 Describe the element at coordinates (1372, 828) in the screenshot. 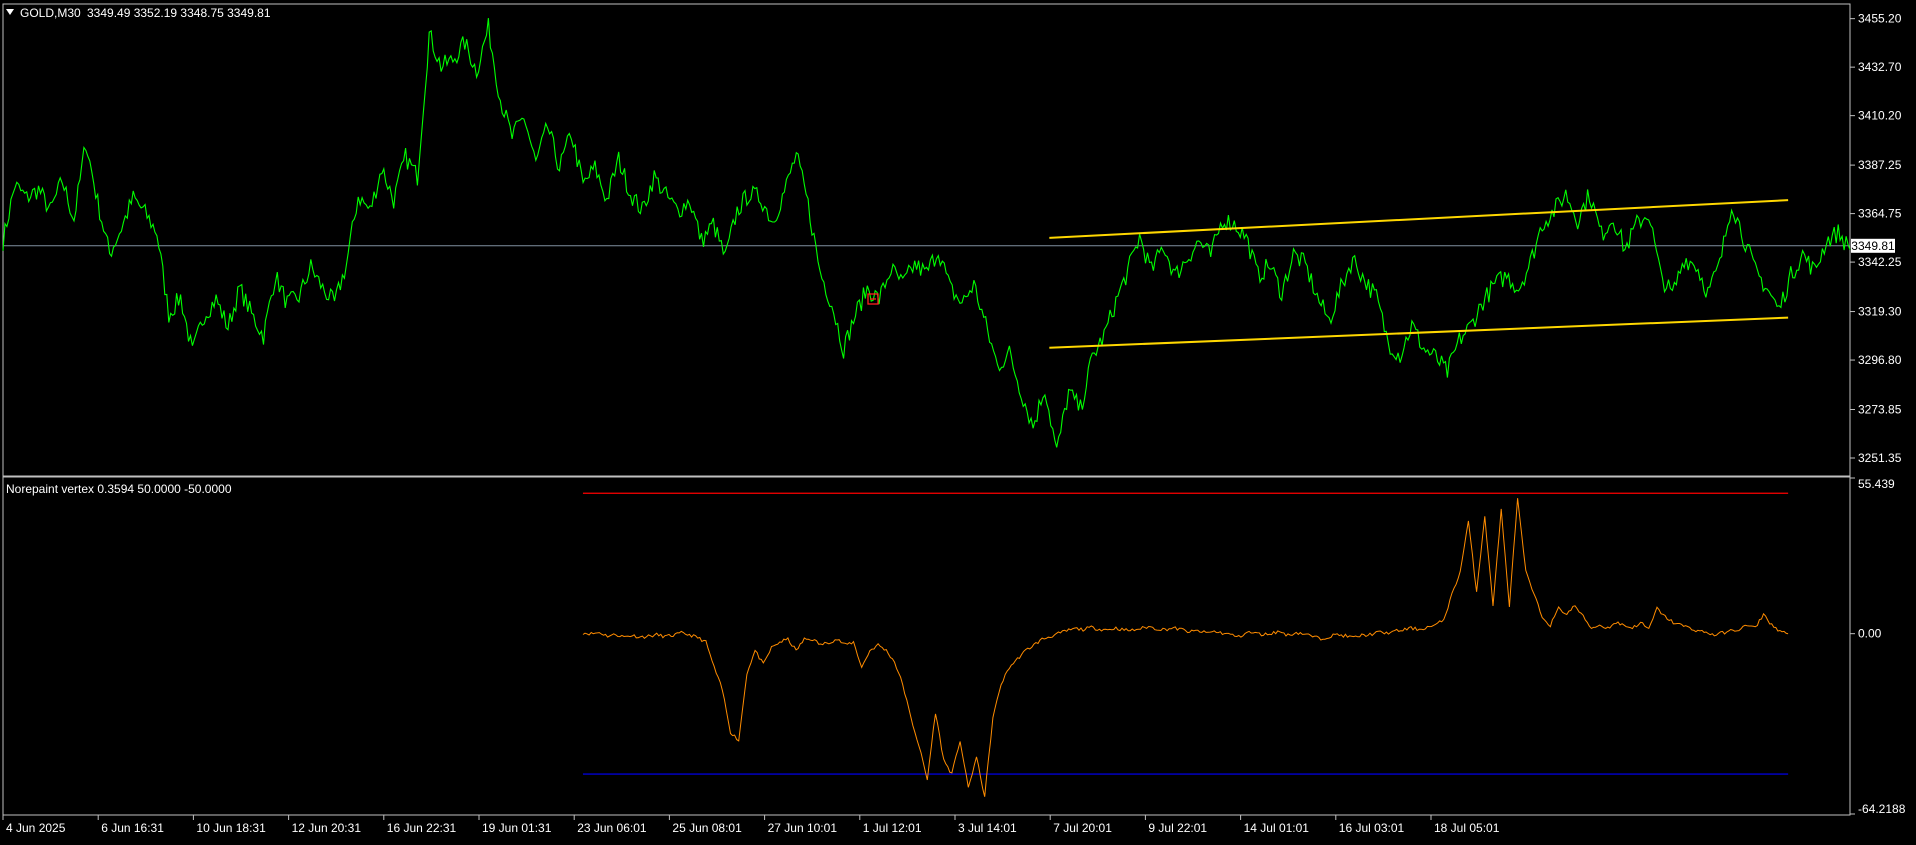

I see `time-tick-label: 16 Jul 03:01` at that location.